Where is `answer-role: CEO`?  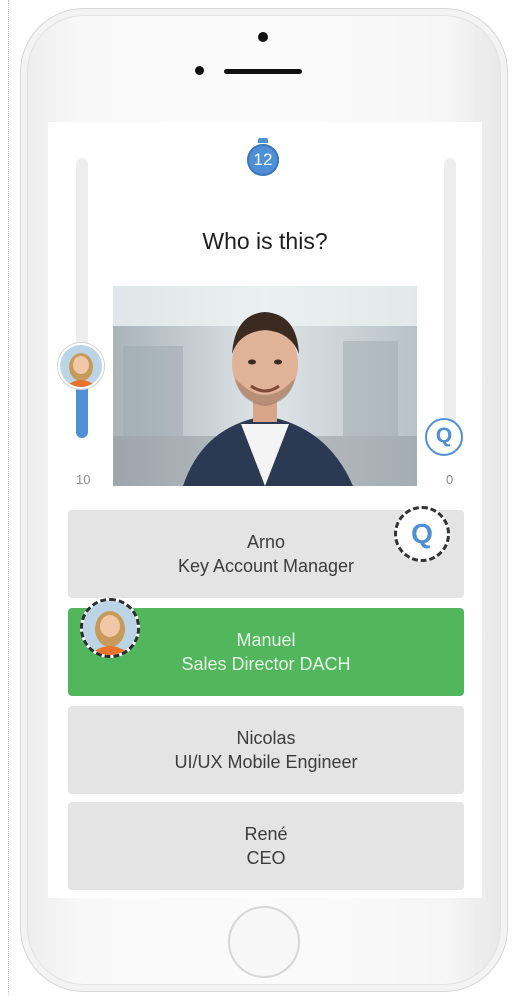 answer-role: CEO is located at coordinates (266, 858).